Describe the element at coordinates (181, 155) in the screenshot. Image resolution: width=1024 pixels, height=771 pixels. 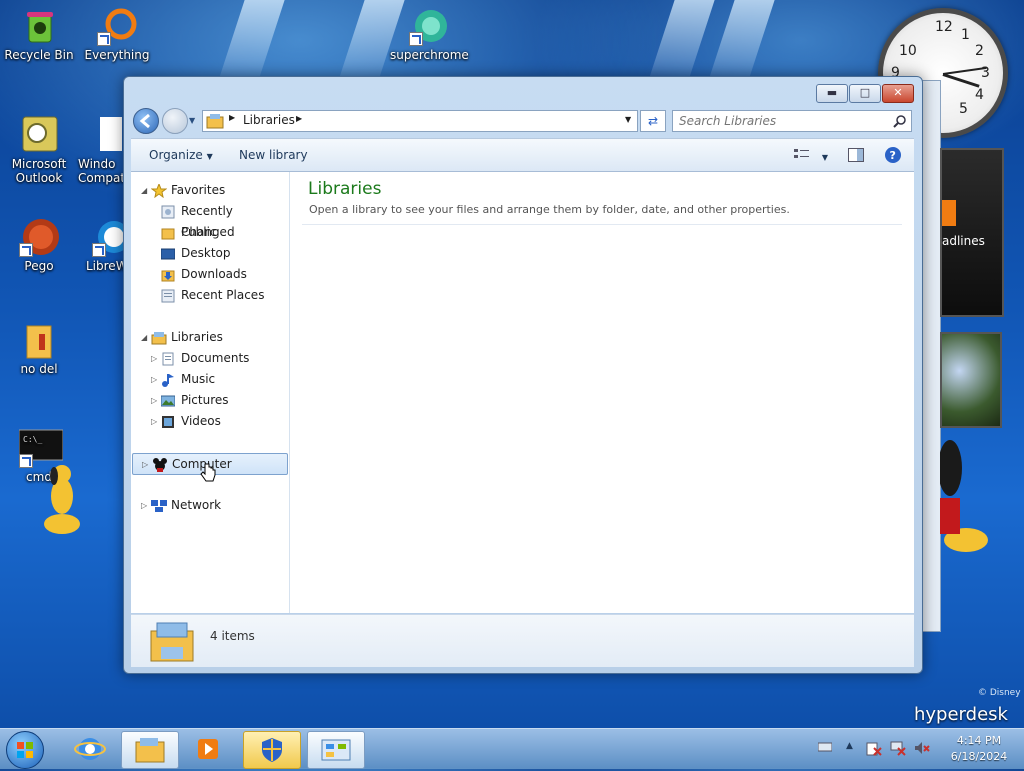
I see `organize-button: Organize ▼` at that location.